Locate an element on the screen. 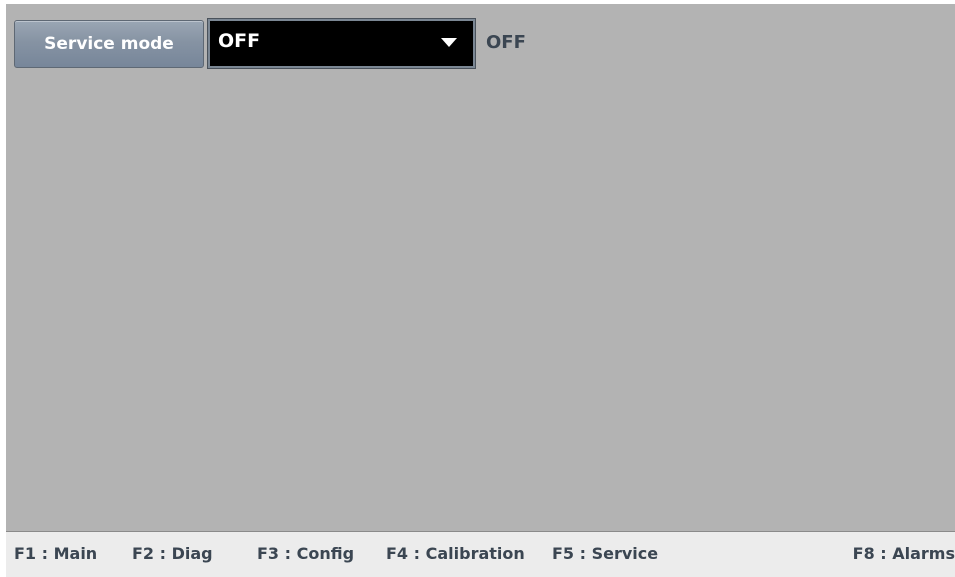 The image size is (955, 577). service-mode-button-label: Service mode is located at coordinates (109, 44).